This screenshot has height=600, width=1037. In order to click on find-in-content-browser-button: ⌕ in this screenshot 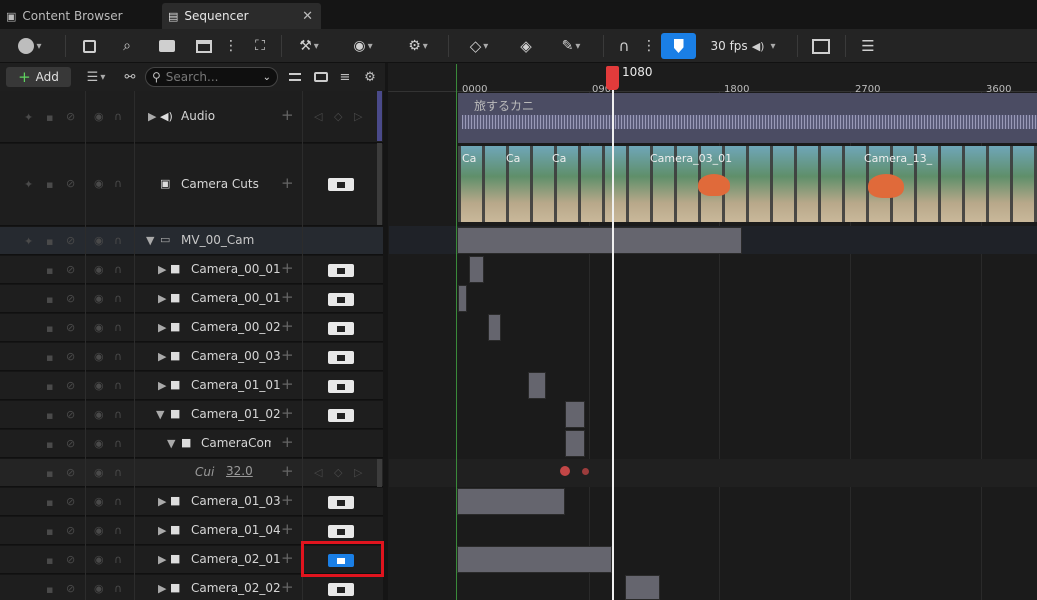, I will do `click(127, 46)`.